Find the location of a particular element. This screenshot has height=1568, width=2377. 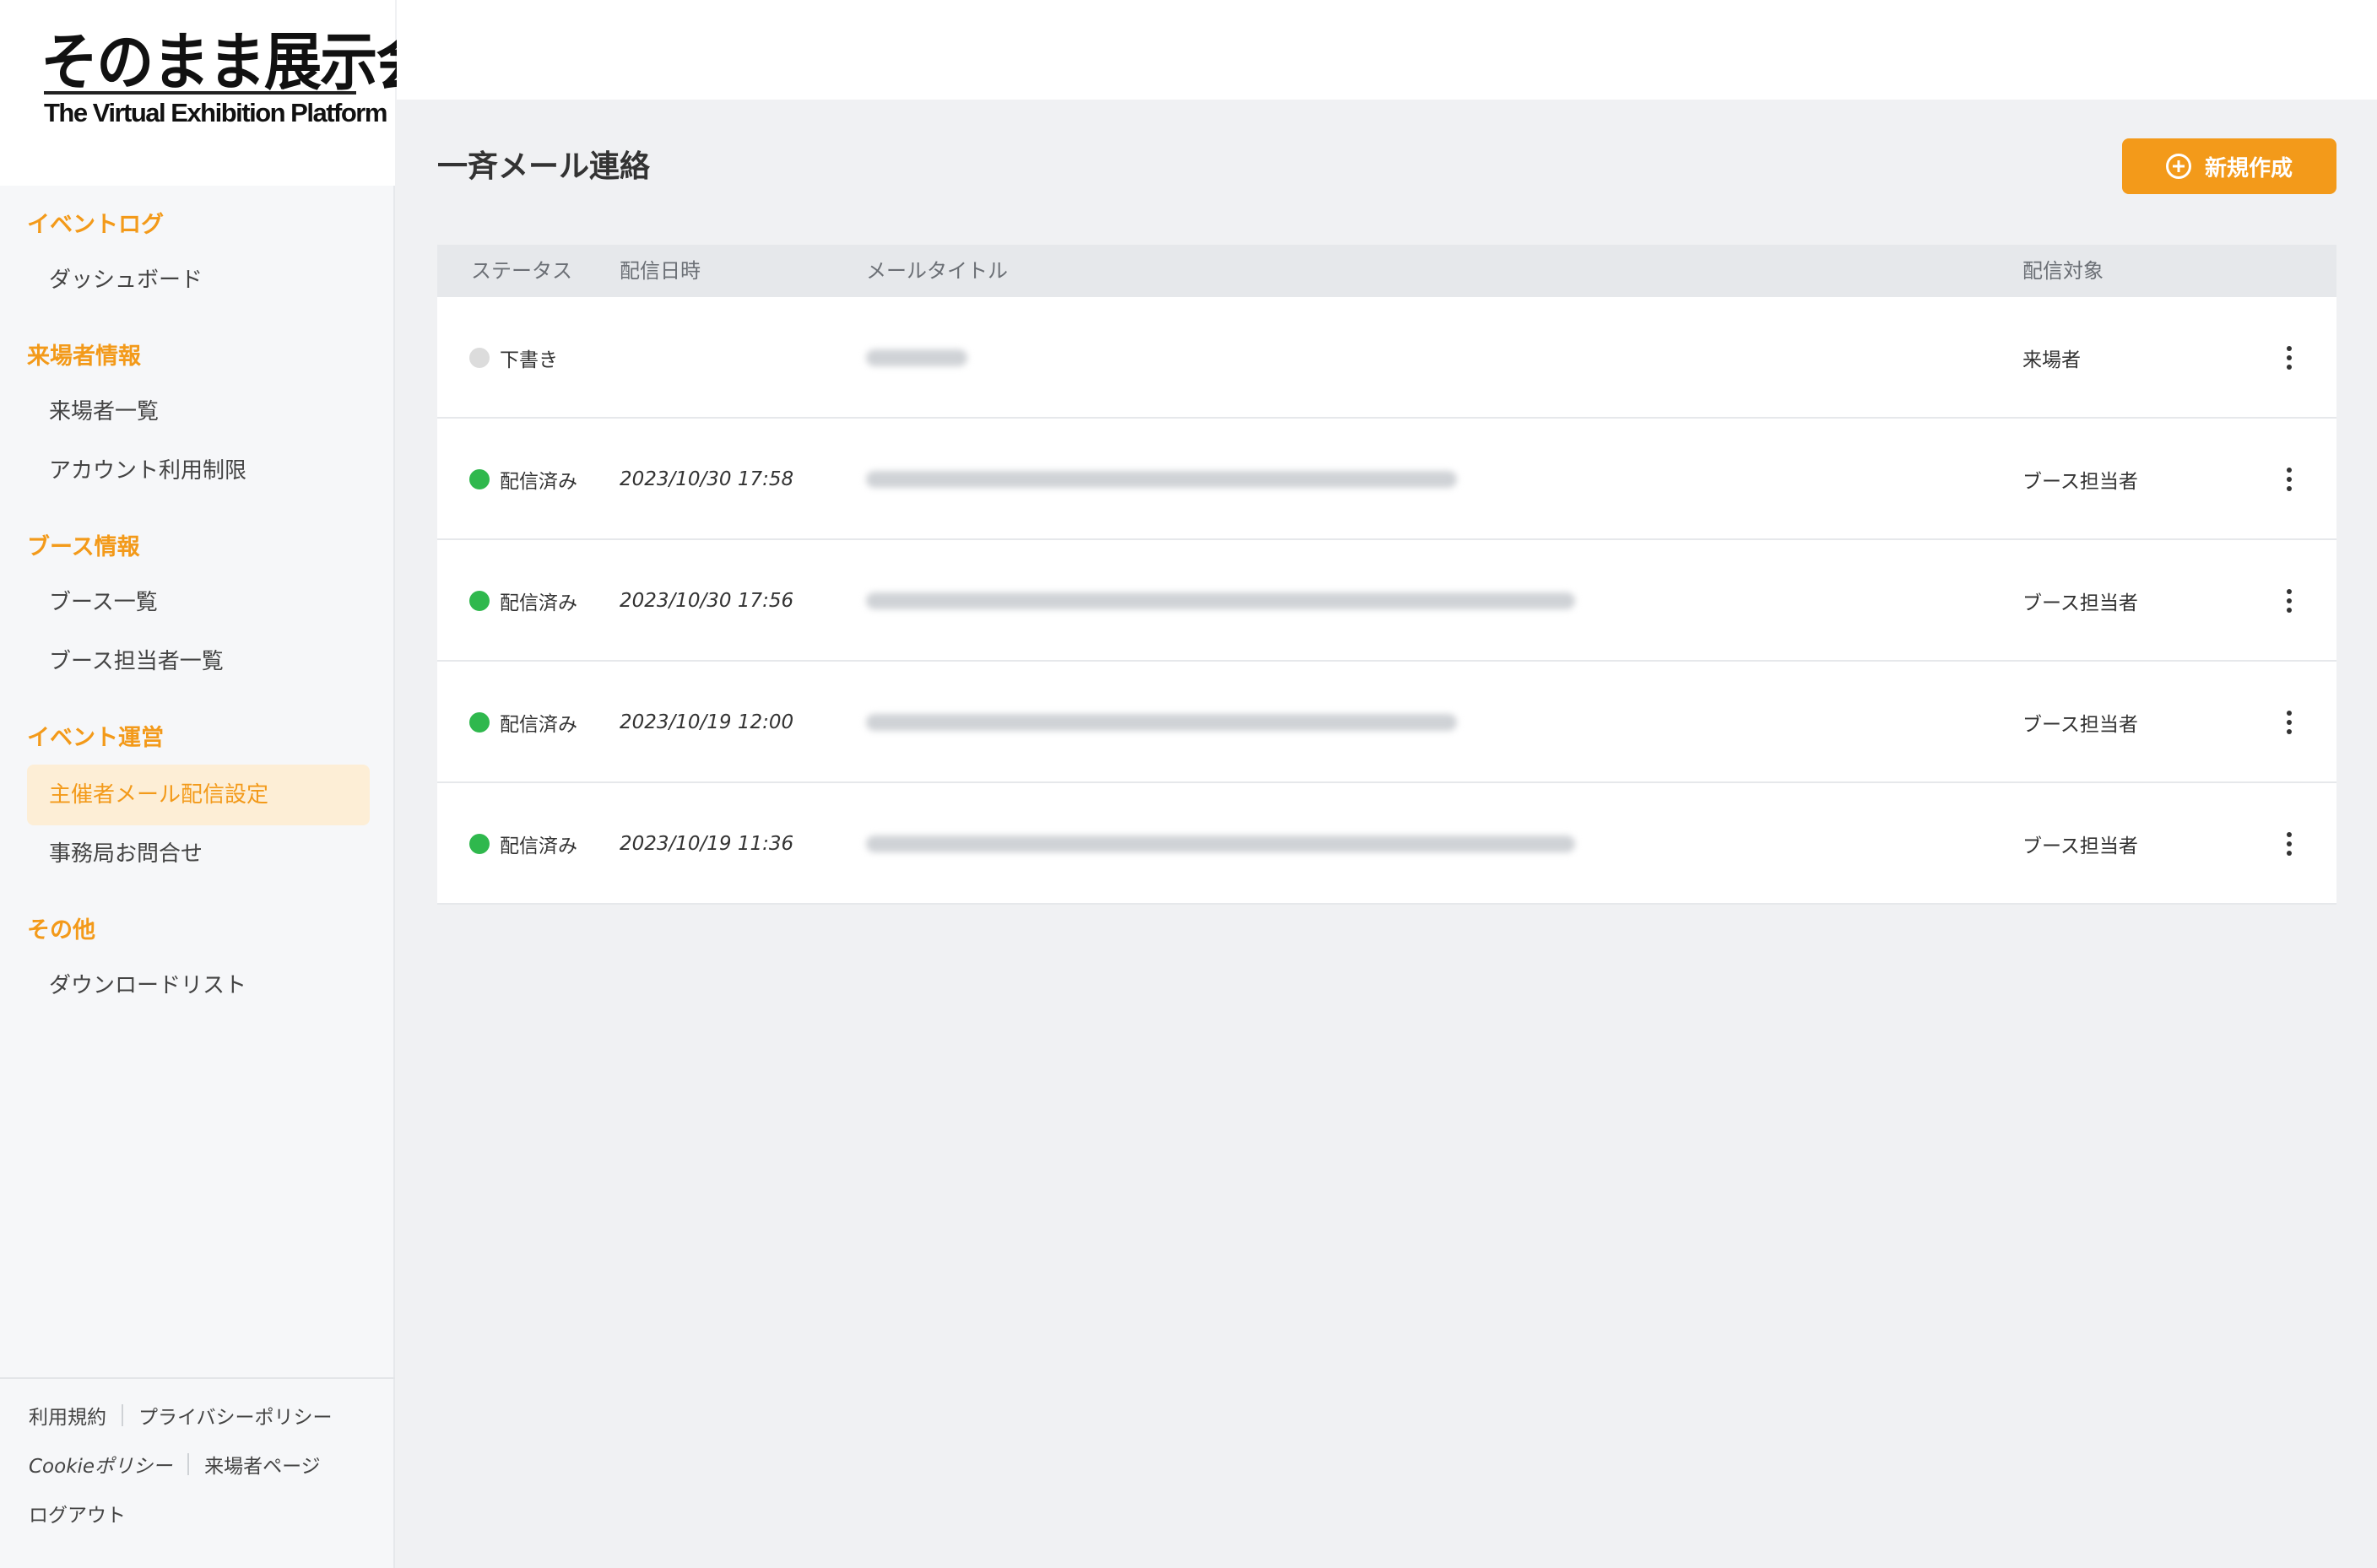

sidebar-item-account-restriction: アカウント利用制限 is located at coordinates (198, 471).